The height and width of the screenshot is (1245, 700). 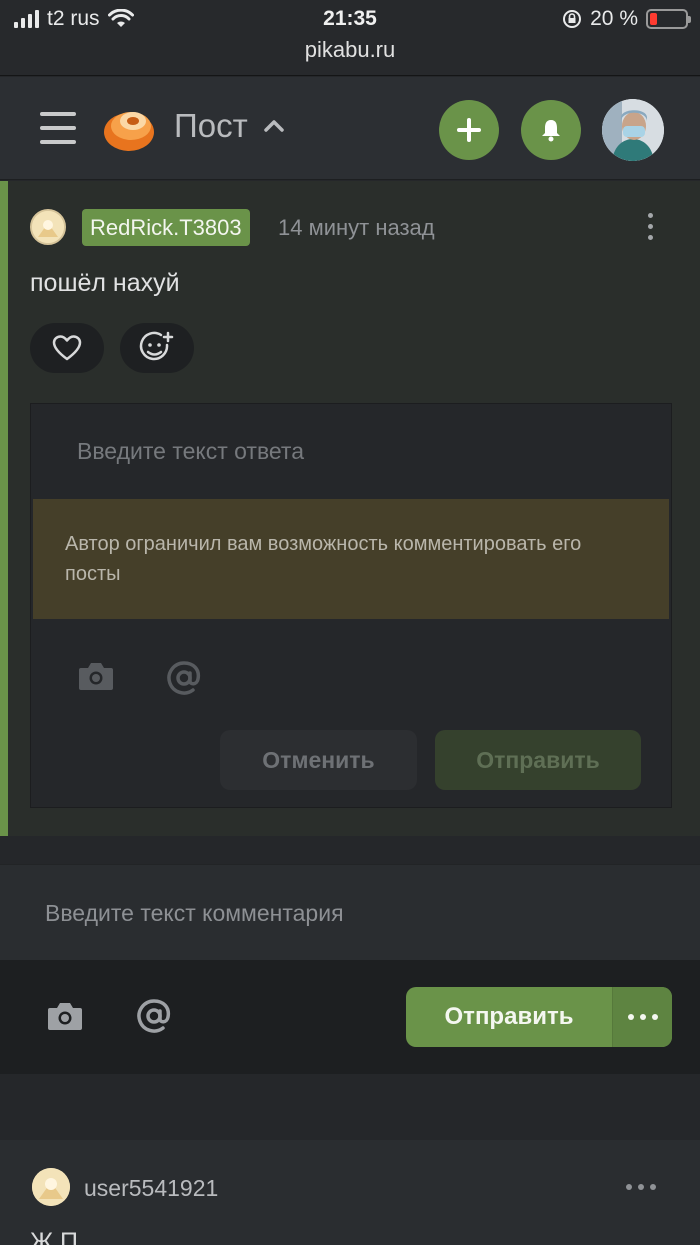 I want to click on reply-send-button: Отправить, so click(x=538, y=760).